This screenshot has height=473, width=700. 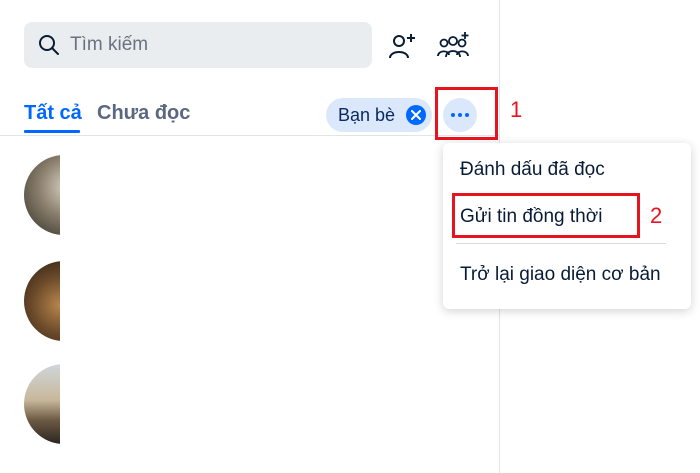 I want to click on create-group-button, so click(x=453, y=46).